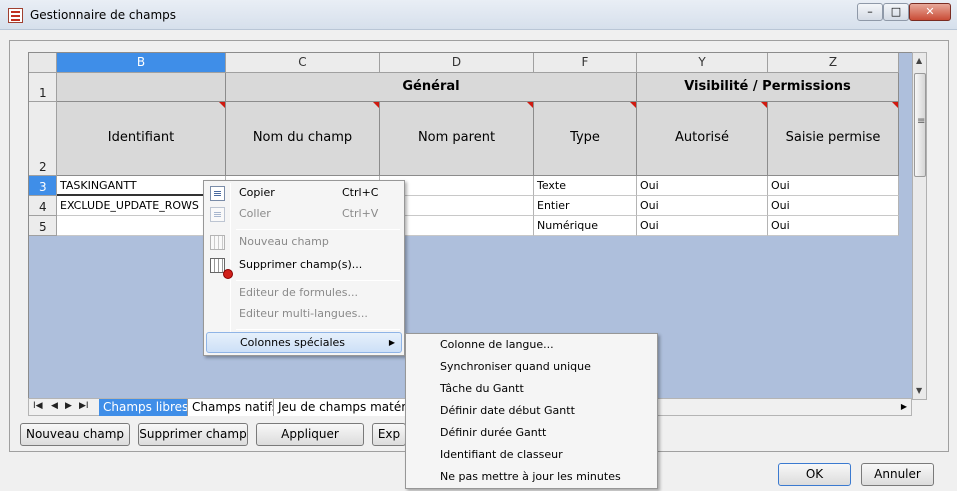  I want to click on field-header-name: Nom du champ, so click(303, 139).